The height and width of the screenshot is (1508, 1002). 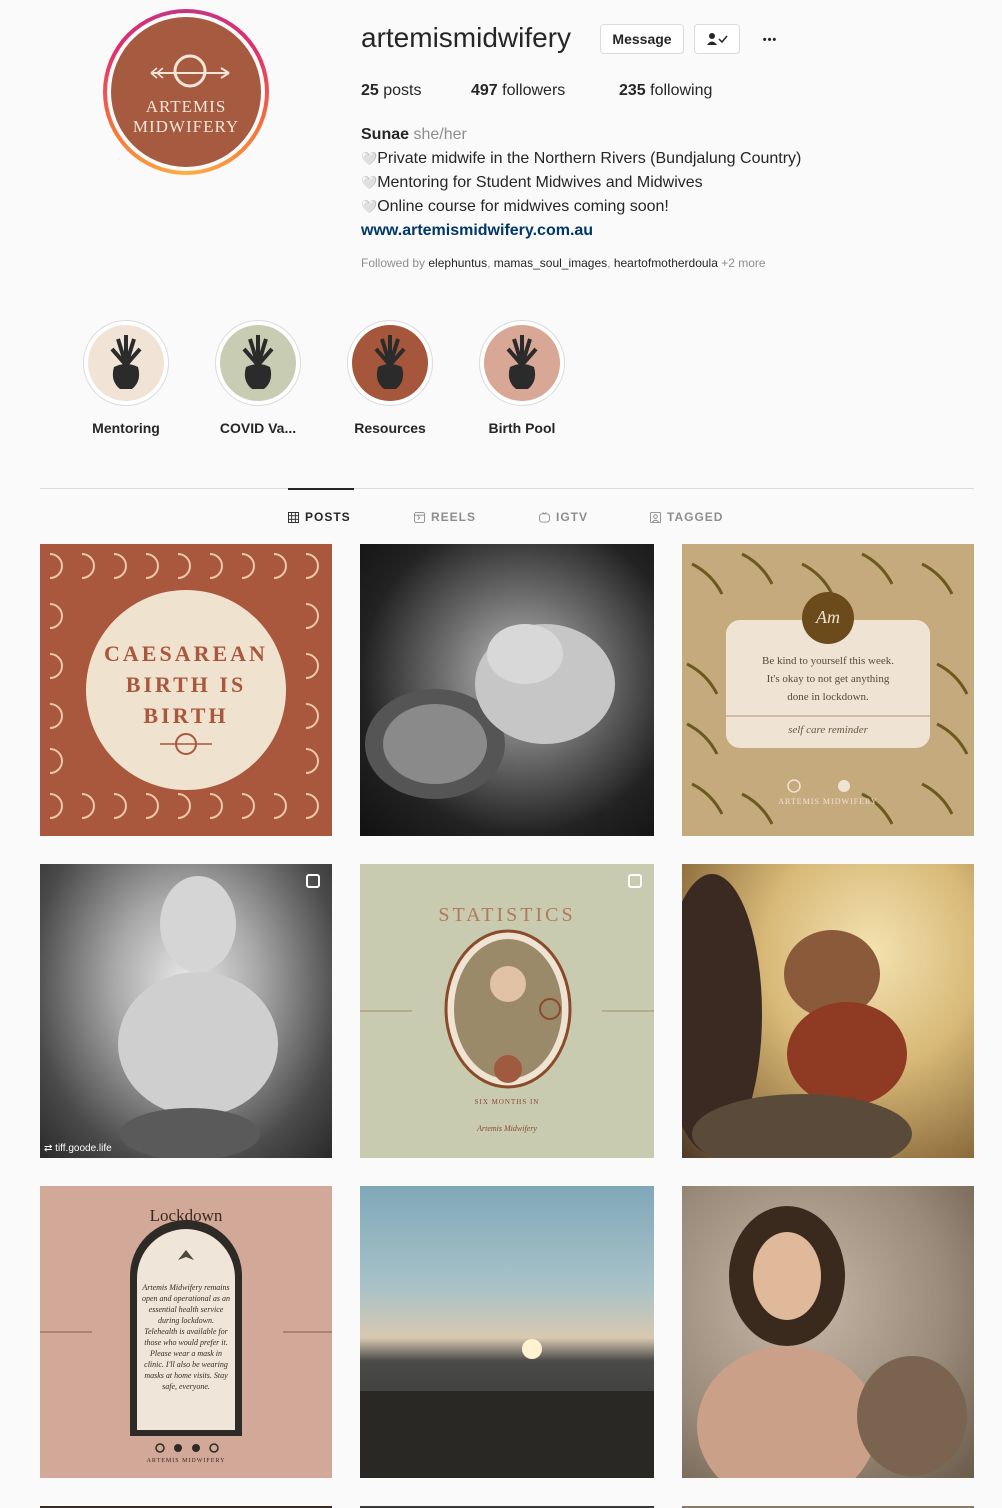 What do you see at coordinates (507, 1102) in the screenshot?
I see `post-text: SIX MONTHS IN` at bounding box center [507, 1102].